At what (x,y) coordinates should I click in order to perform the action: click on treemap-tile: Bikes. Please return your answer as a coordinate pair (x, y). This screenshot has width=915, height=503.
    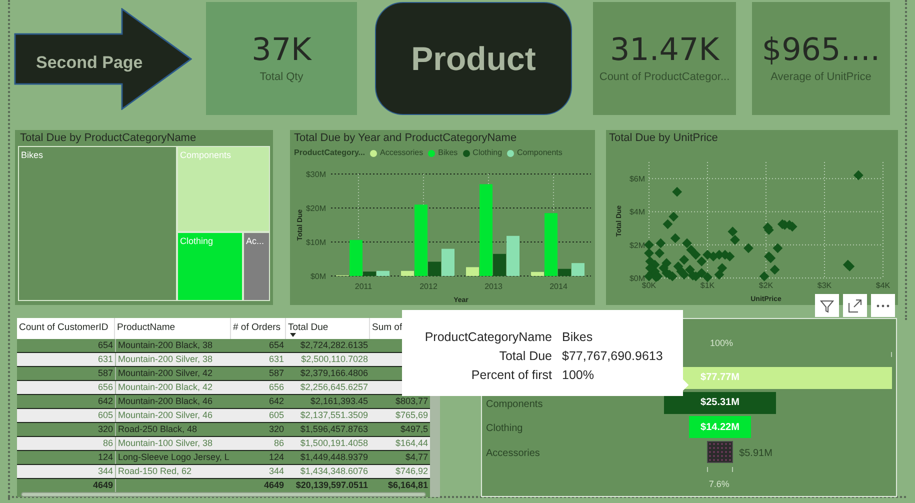
    Looking at the image, I should click on (97, 223).